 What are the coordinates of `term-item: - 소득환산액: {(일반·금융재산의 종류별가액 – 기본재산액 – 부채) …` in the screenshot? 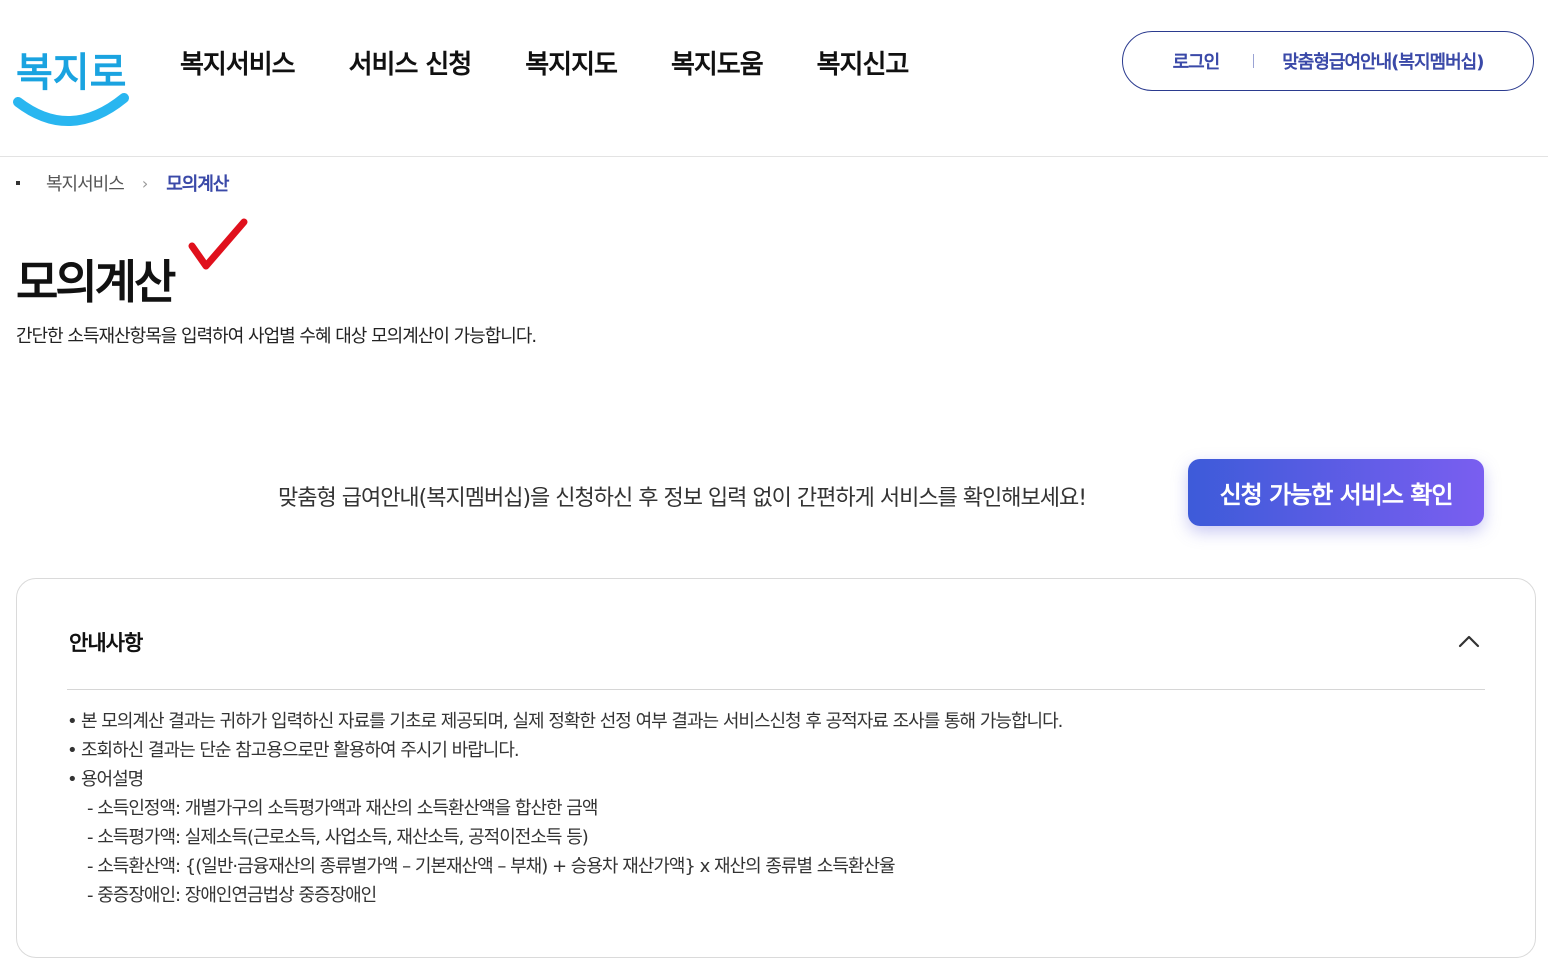 It's located at (491, 866).